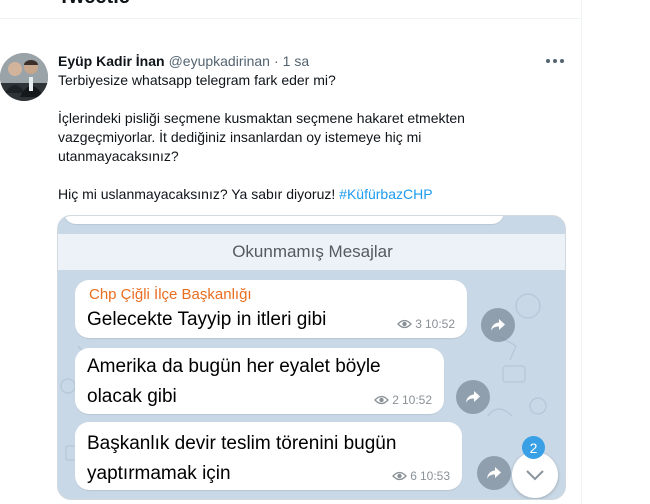 The width and height of the screenshot is (650, 504). I want to click on message-text-line: Amerika da bugün her eyalet böyle, so click(234, 366).